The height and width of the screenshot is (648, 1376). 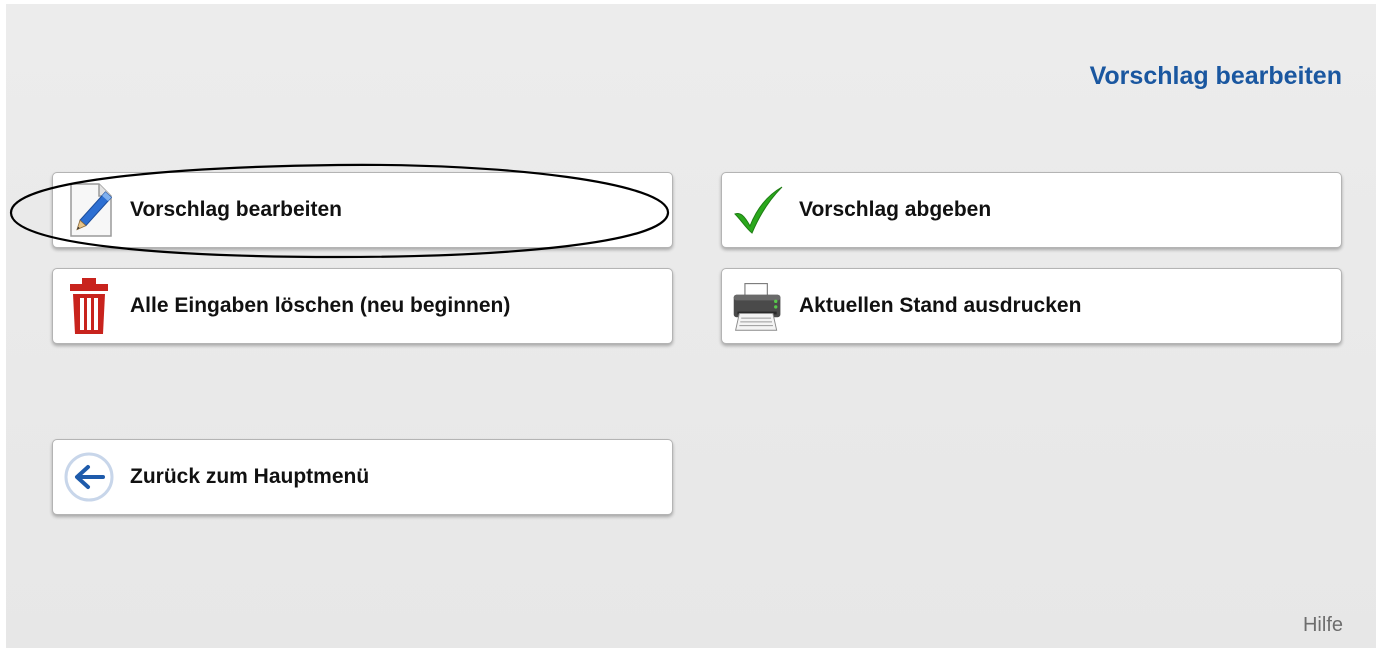 I want to click on printer-icon, so click(x=758, y=306).